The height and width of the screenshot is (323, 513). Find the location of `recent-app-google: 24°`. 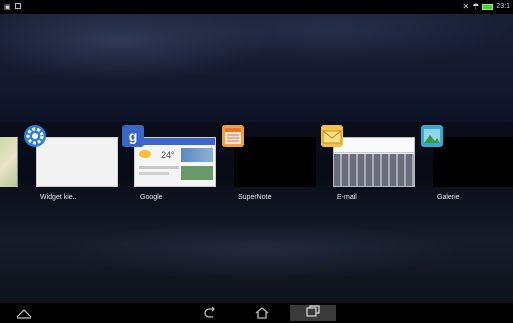

recent-app-google: 24° is located at coordinates (175, 162).